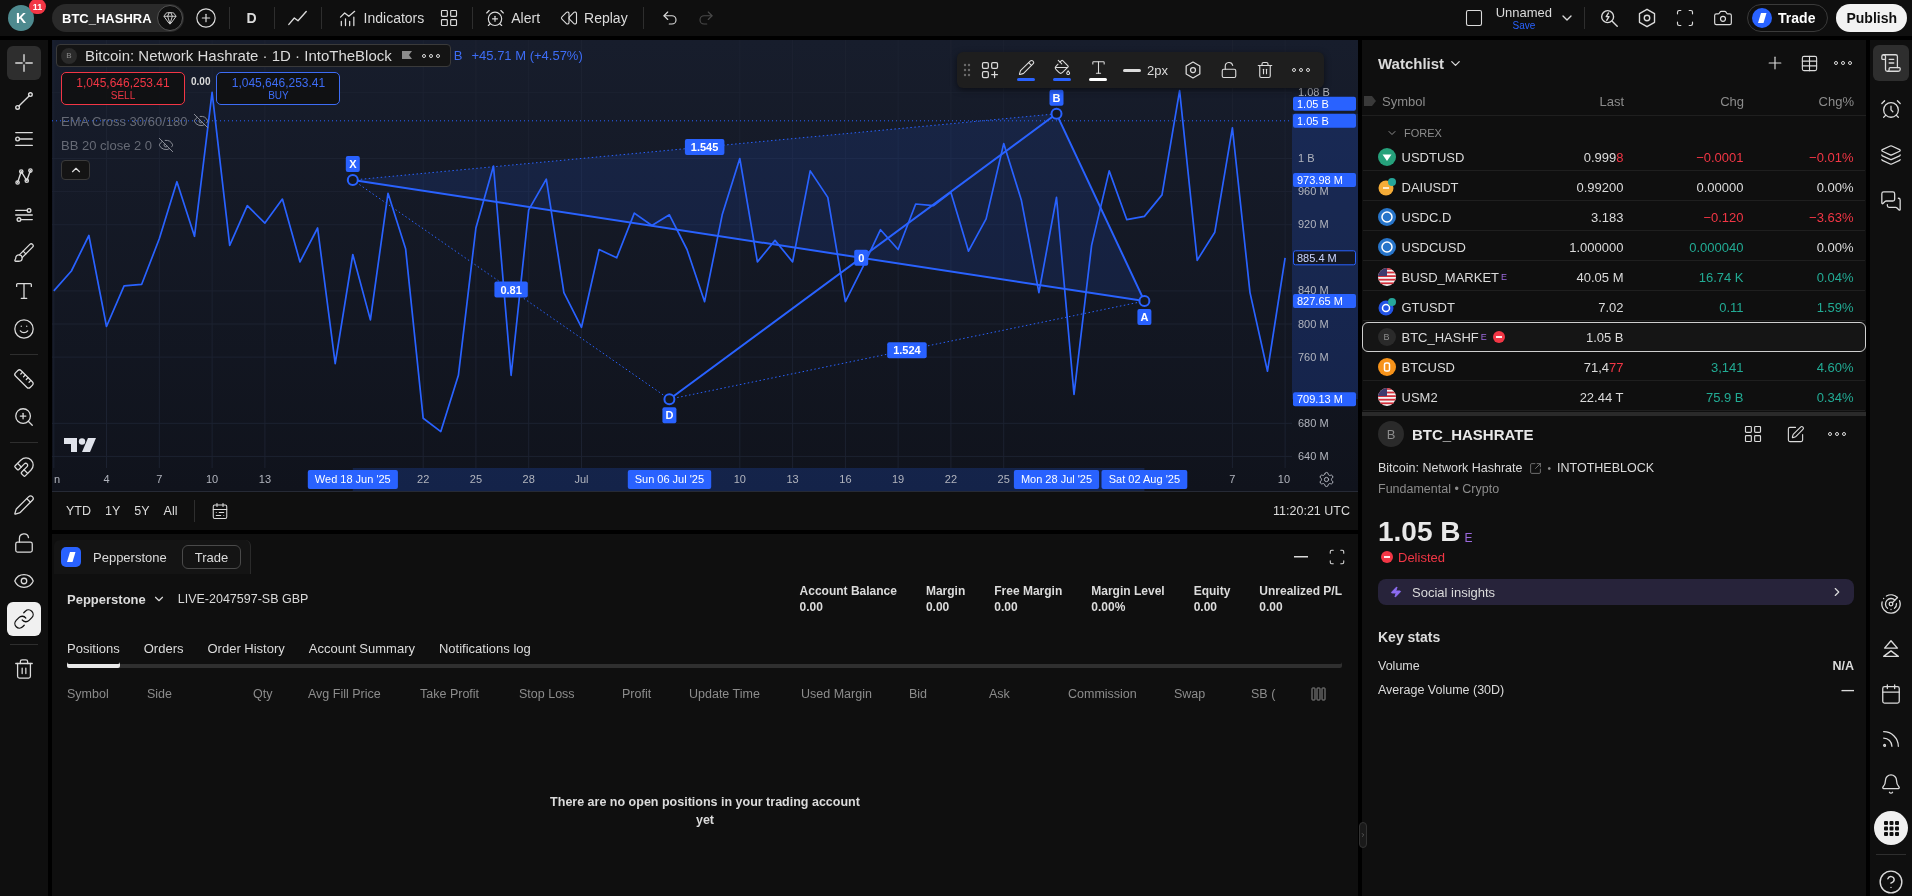 The width and height of the screenshot is (1912, 896). I want to click on symbol-name: DAIUSDT, so click(1430, 187).